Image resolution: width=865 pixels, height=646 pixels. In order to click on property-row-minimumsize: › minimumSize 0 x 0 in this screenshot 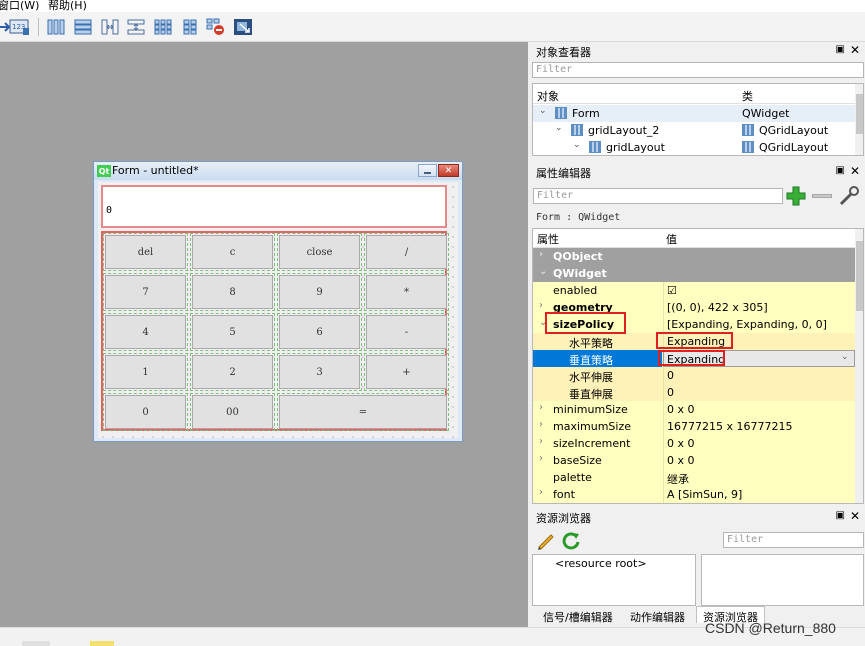, I will do `click(694, 409)`.